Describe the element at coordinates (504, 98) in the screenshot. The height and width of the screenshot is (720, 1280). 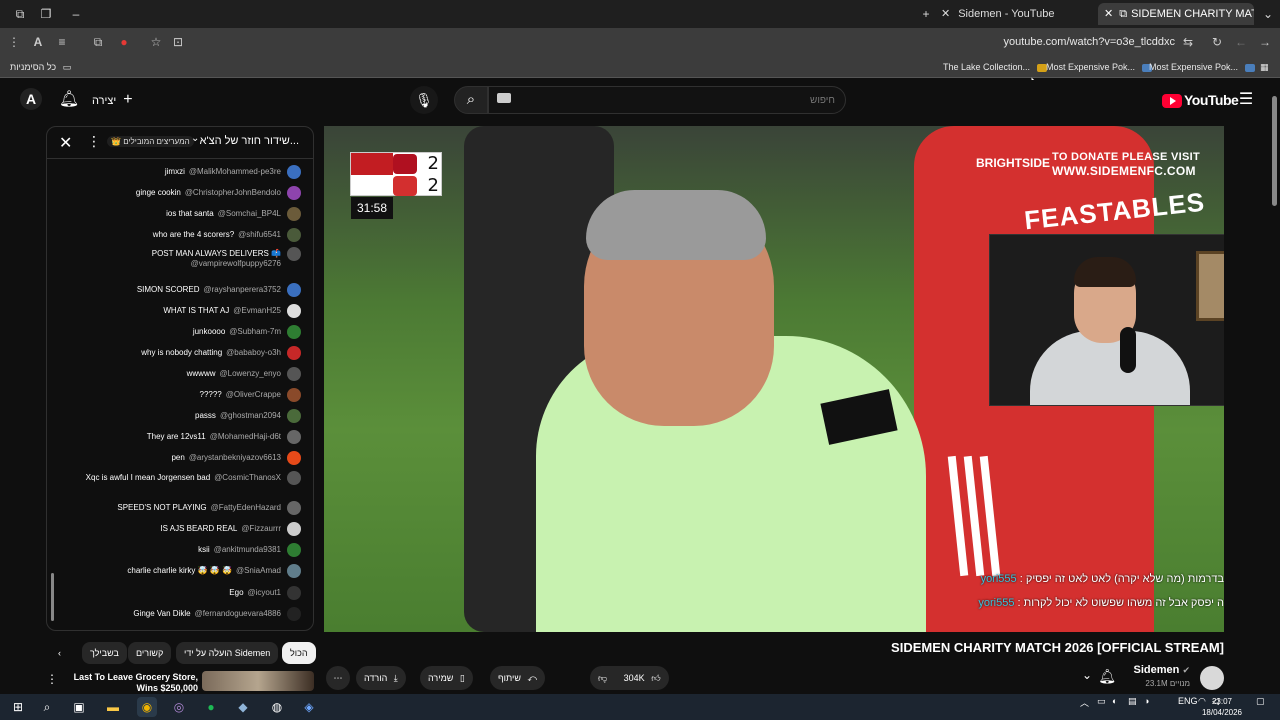
I see `keyboard-icon` at that location.